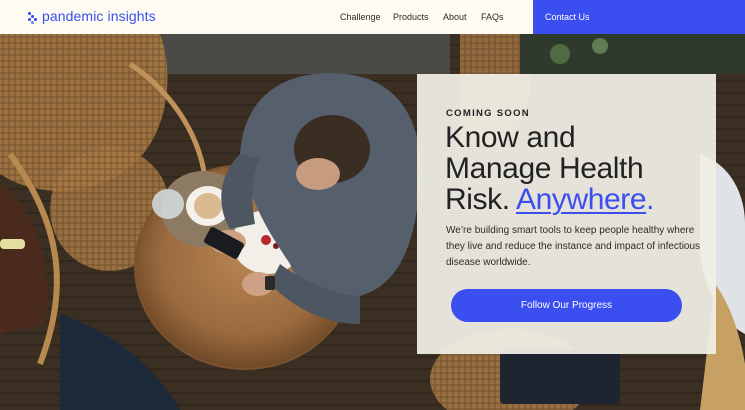 The width and height of the screenshot is (745, 410). Describe the element at coordinates (480, 199) in the screenshot. I see `headline-prefix: Risk.` at that location.